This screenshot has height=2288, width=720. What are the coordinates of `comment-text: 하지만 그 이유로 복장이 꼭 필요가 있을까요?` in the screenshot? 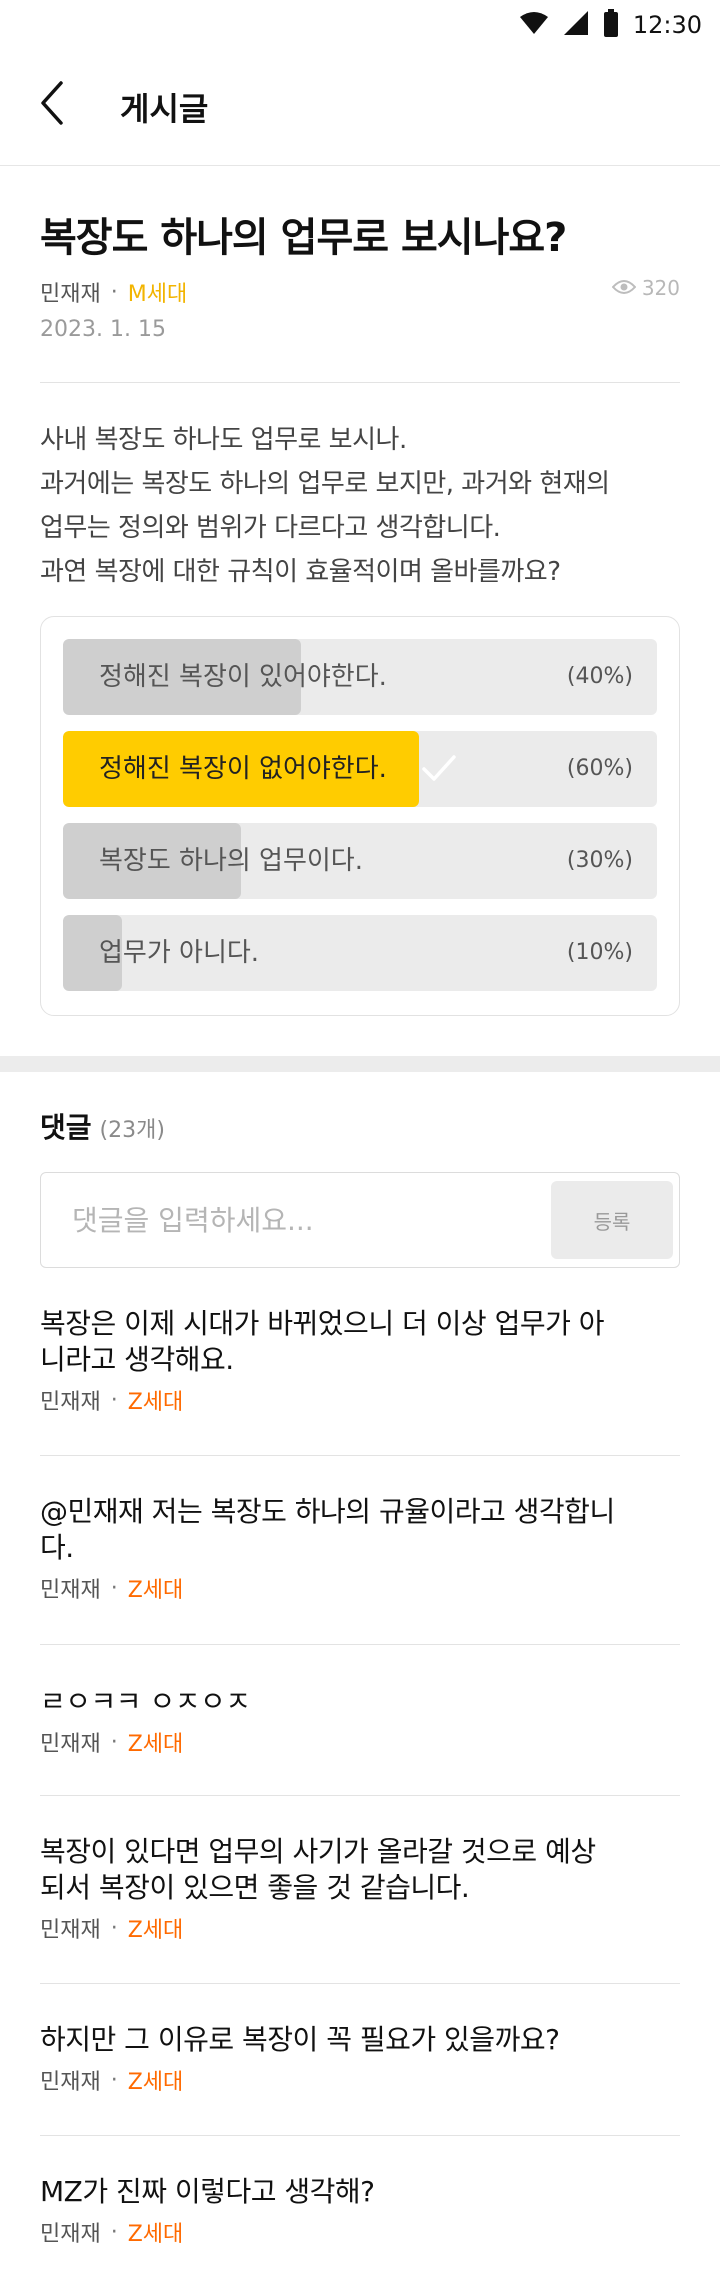 It's located at (300, 2039).